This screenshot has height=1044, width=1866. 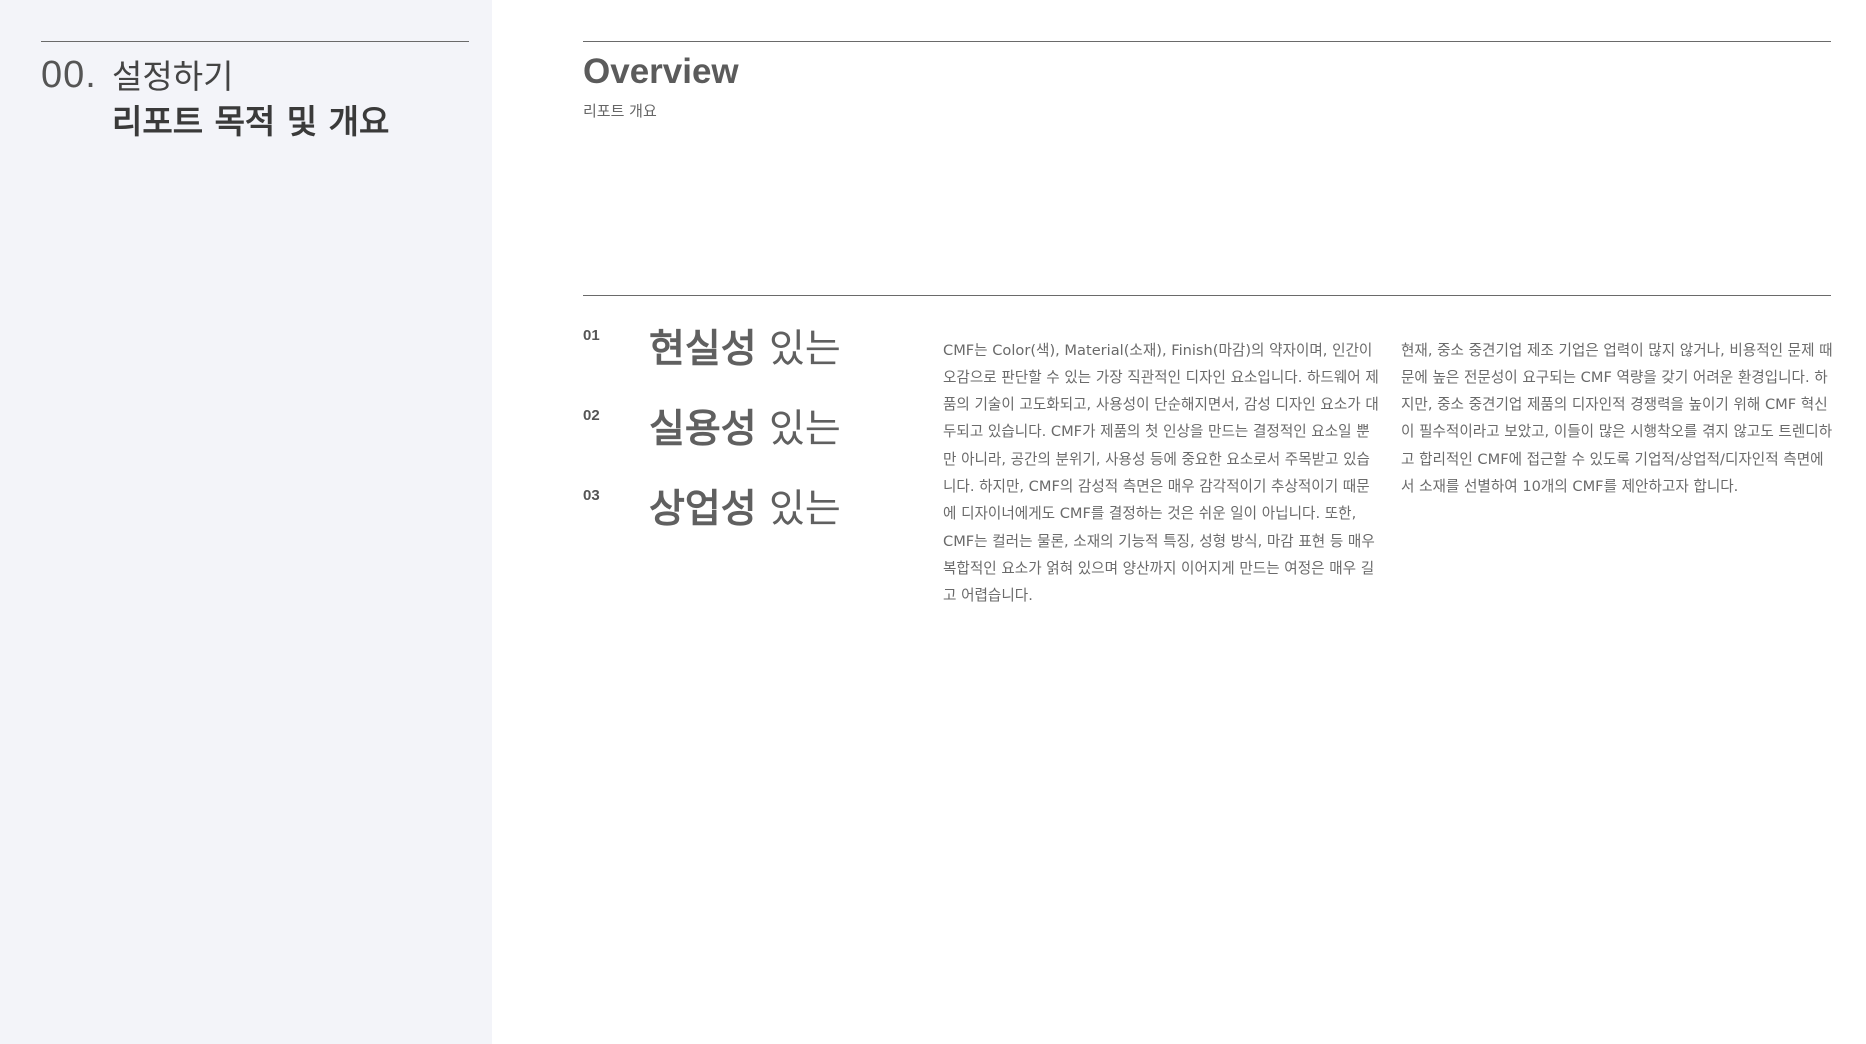 What do you see at coordinates (1207, 295) in the screenshot?
I see `content-divider` at bounding box center [1207, 295].